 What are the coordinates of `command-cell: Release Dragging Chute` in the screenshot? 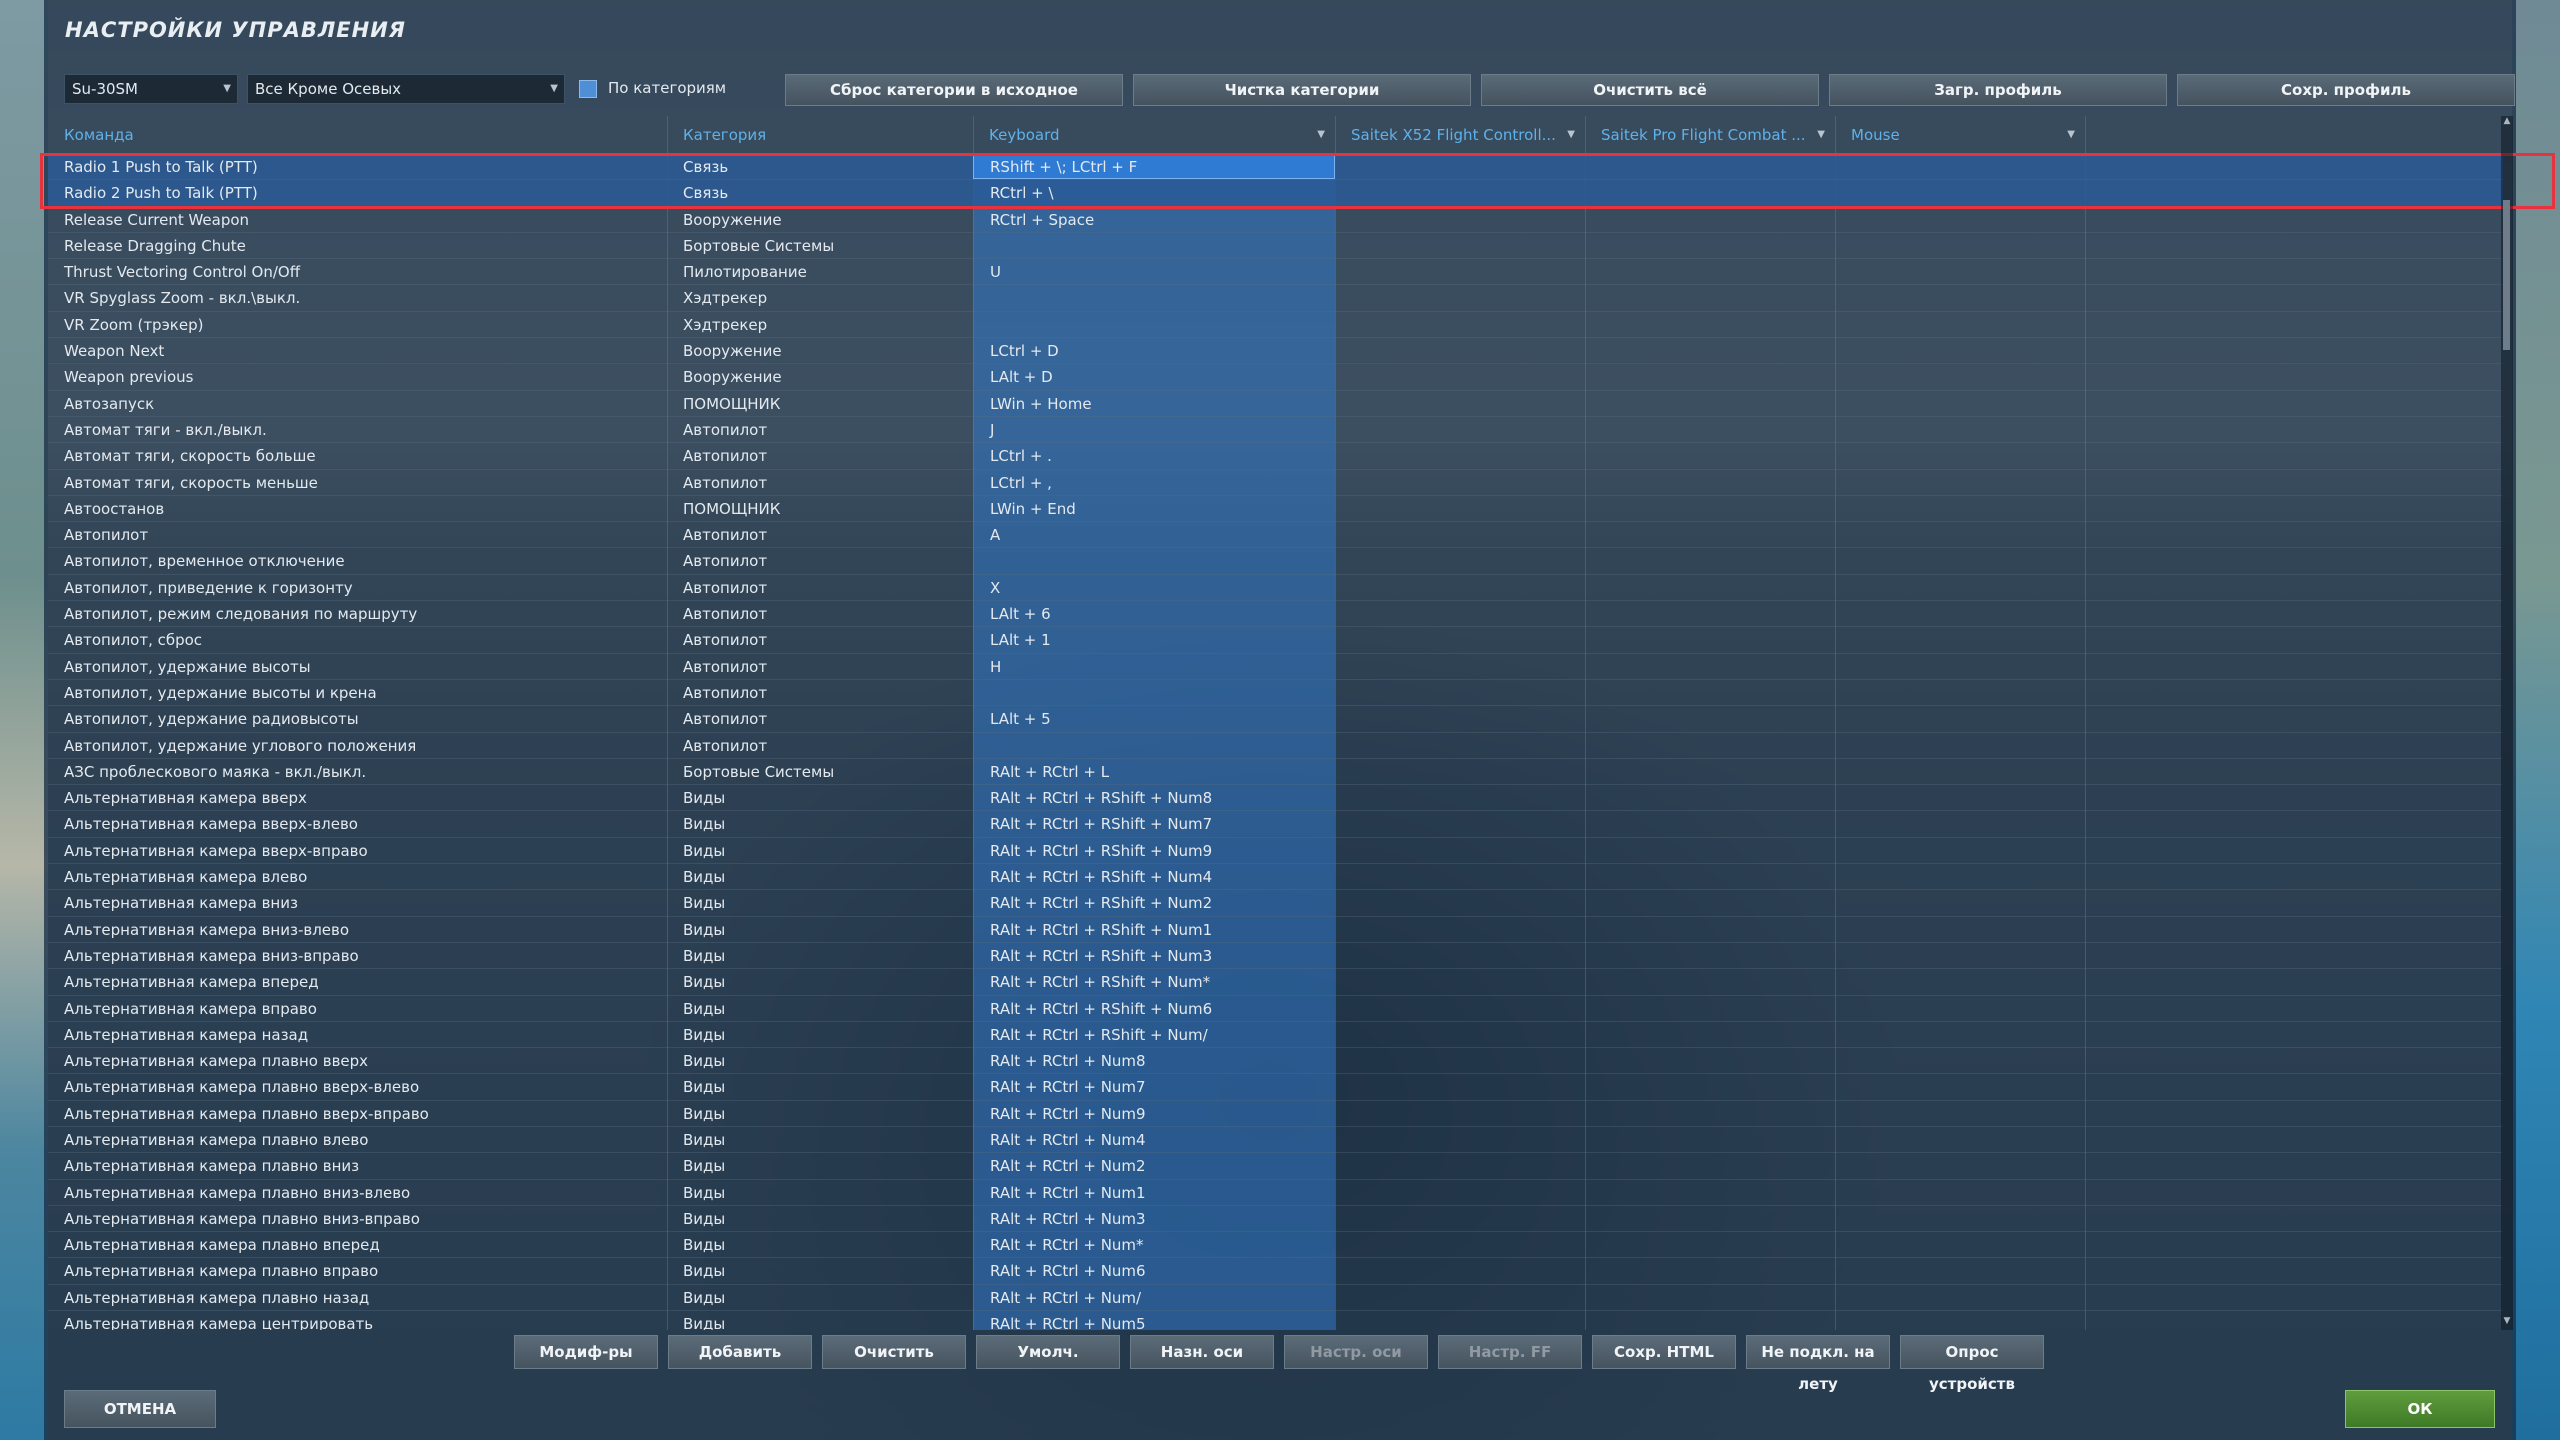 It's located at (155, 245).